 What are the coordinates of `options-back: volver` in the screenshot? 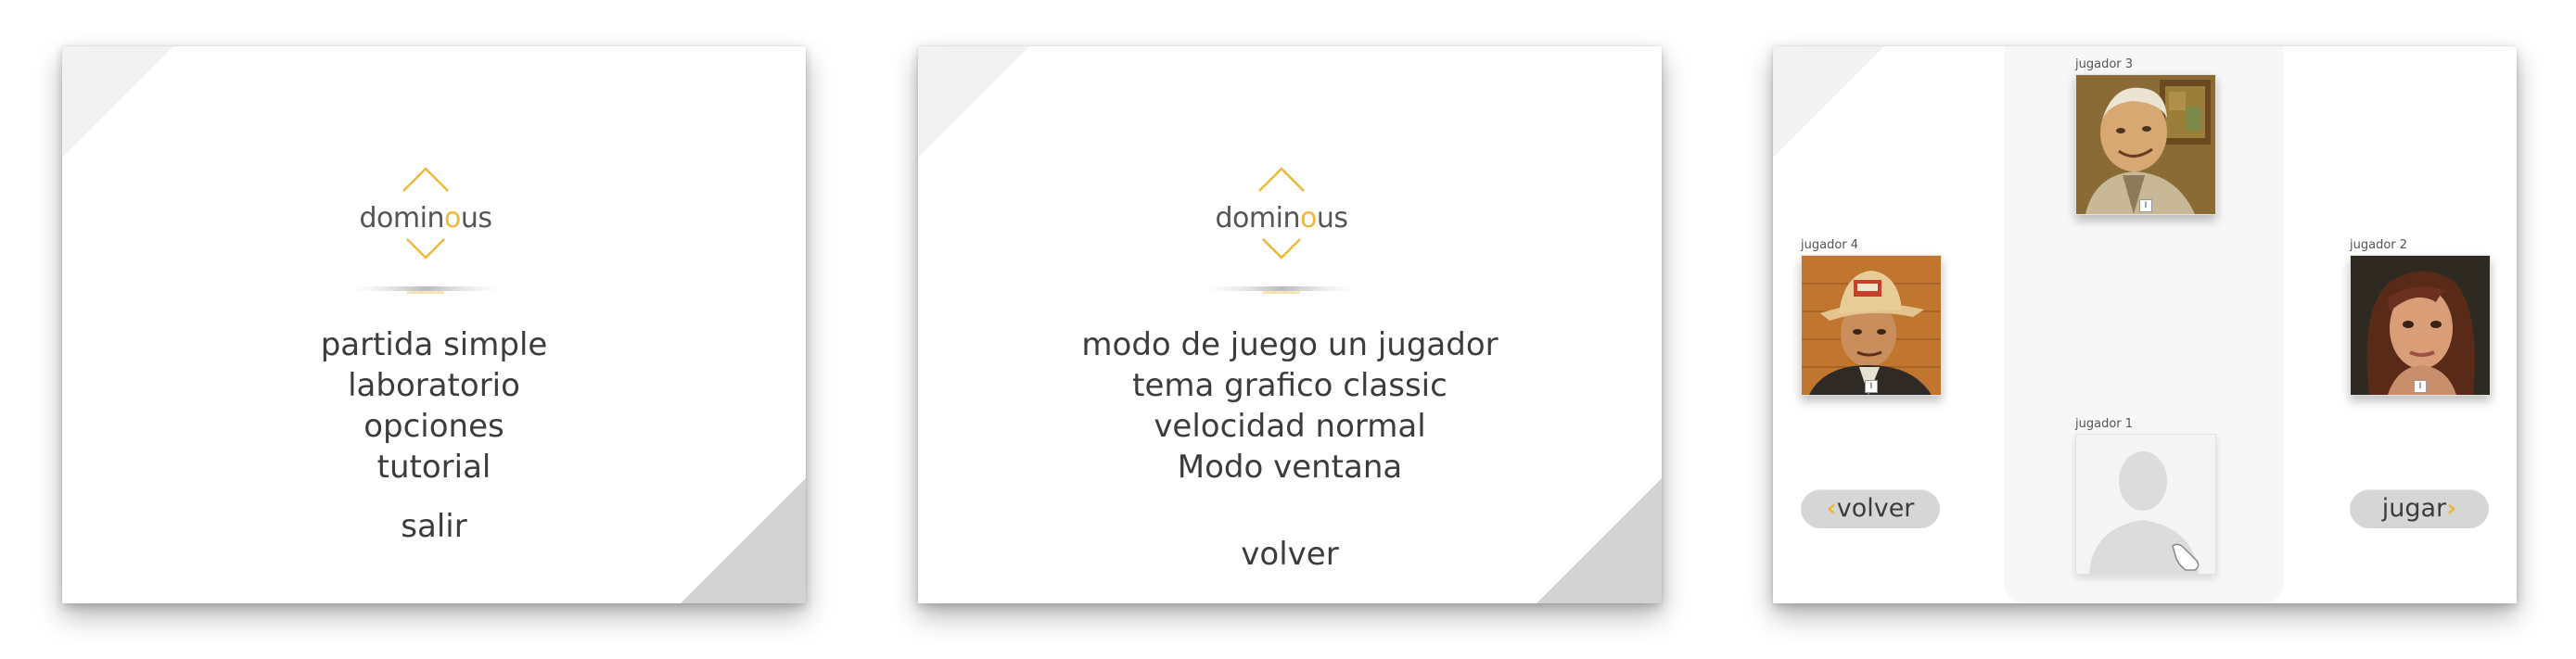 It's located at (1290, 554).